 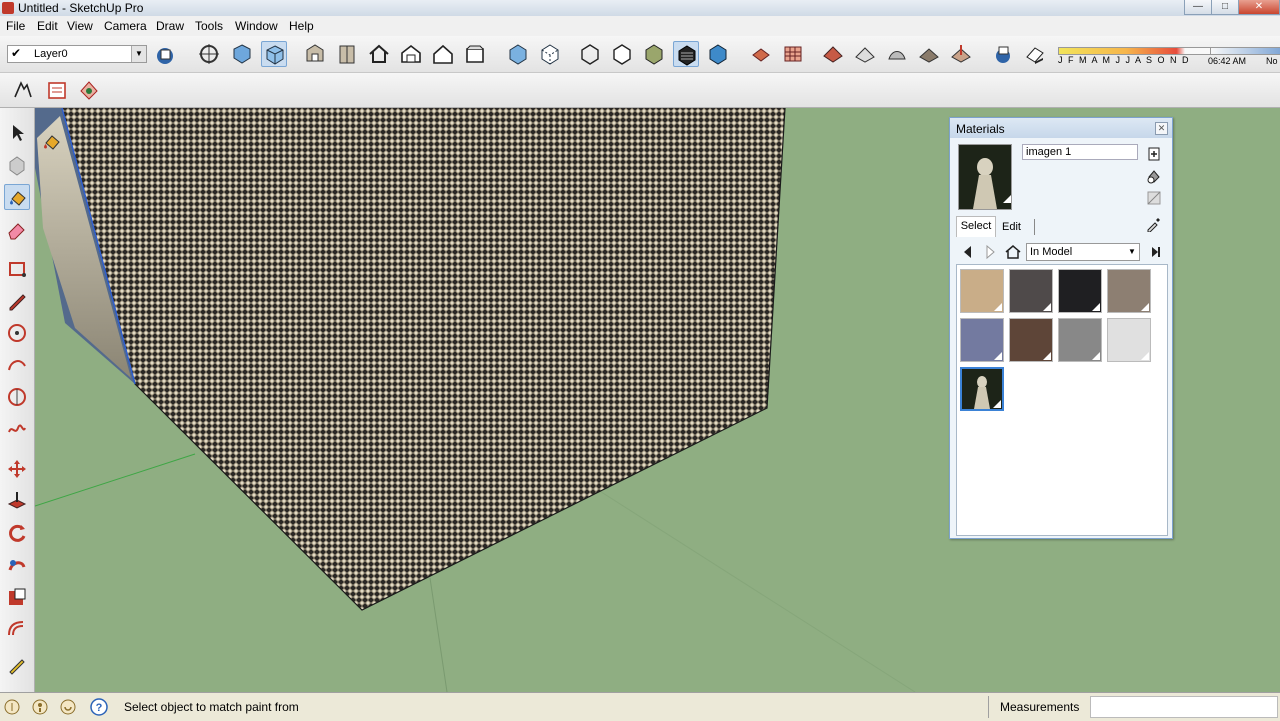 What do you see at coordinates (550, 54) in the screenshot?
I see `back-edges-icon` at bounding box center [550, 54].